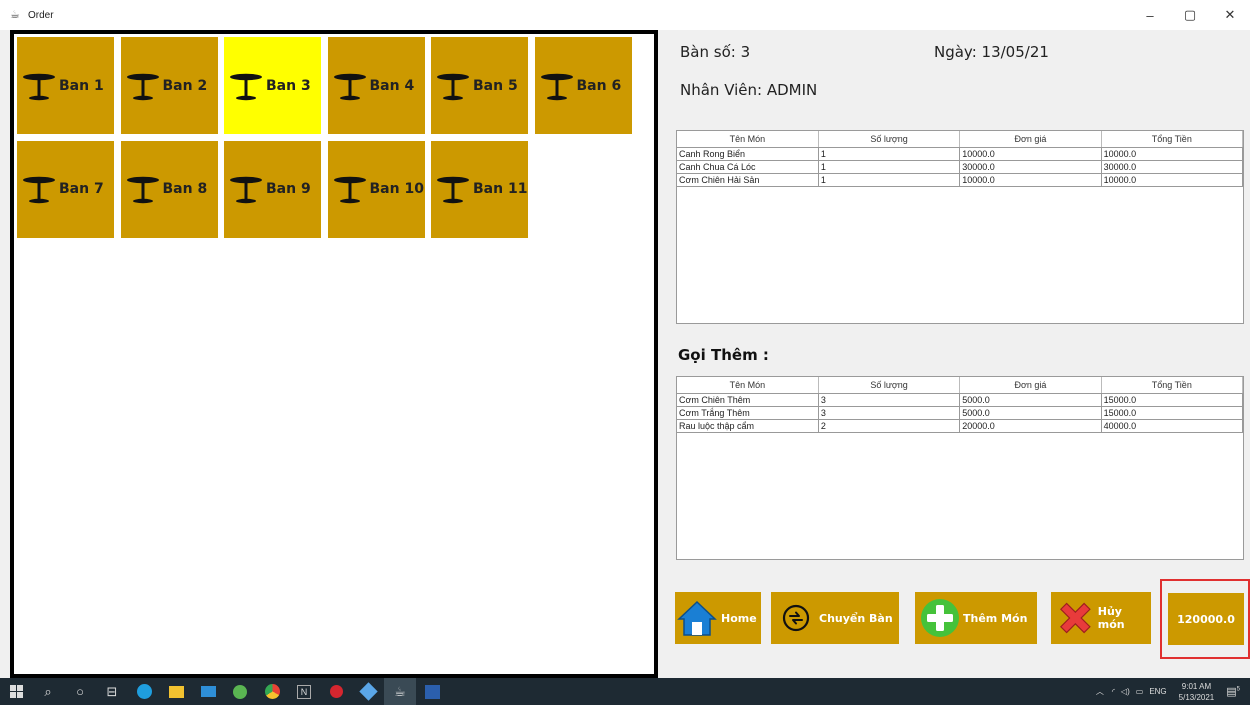  What do you see at coordinates (48, 691) in the screenshot?
I see `search-icon: ⌕` at bounding box center [48, 691].